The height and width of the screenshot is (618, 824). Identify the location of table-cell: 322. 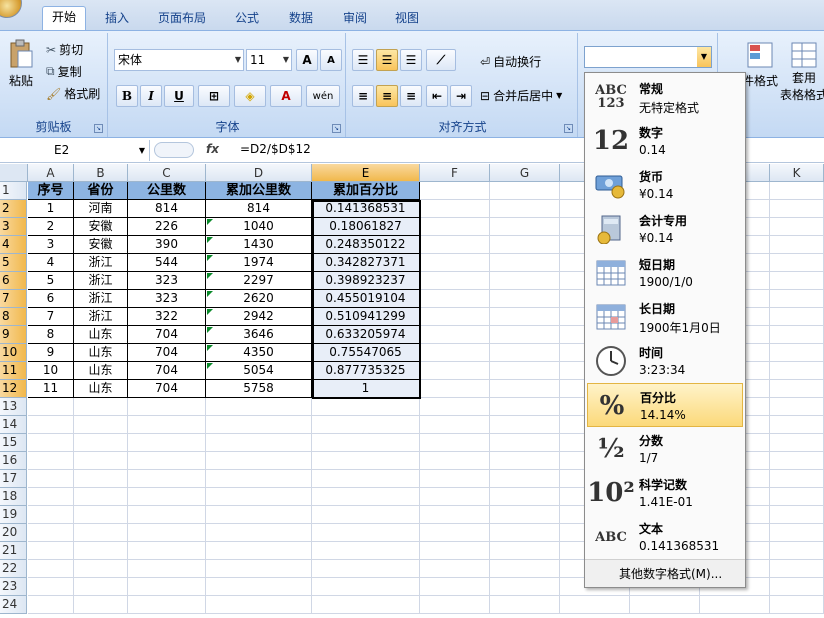
(167, 317).